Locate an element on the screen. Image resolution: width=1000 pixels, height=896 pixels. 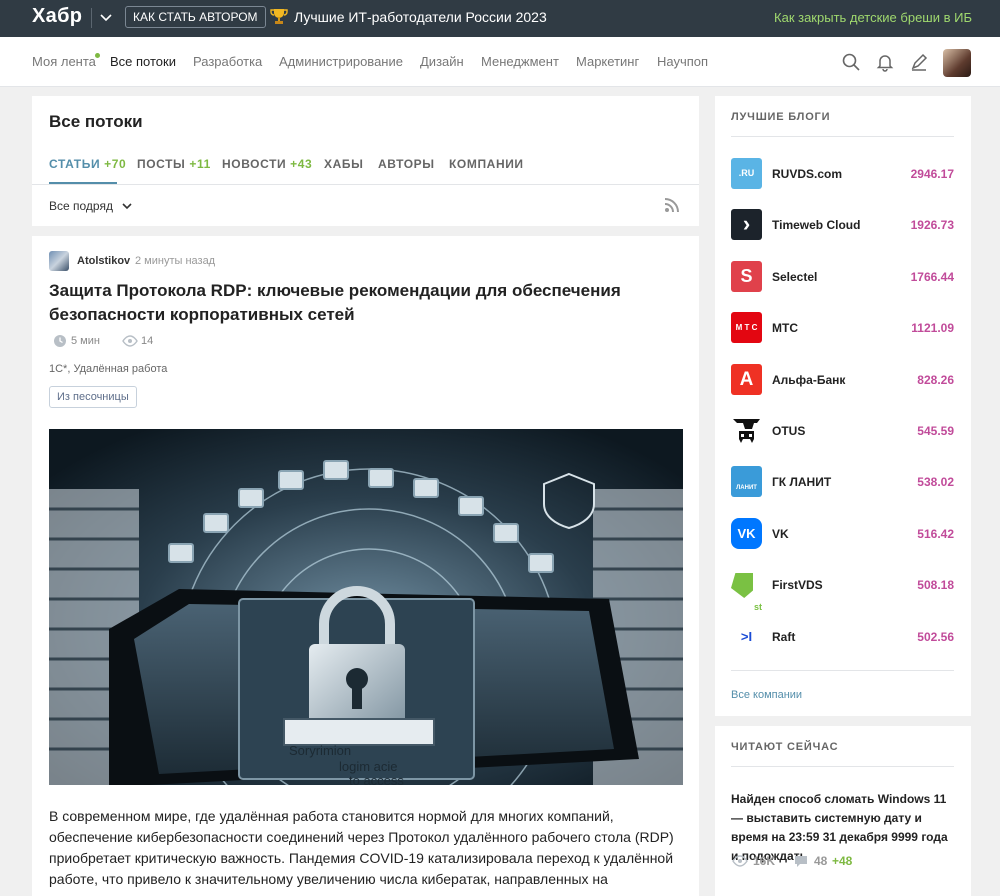
blog-item: М Т С МТС 1121.09 is located at coordinates (842, 328).